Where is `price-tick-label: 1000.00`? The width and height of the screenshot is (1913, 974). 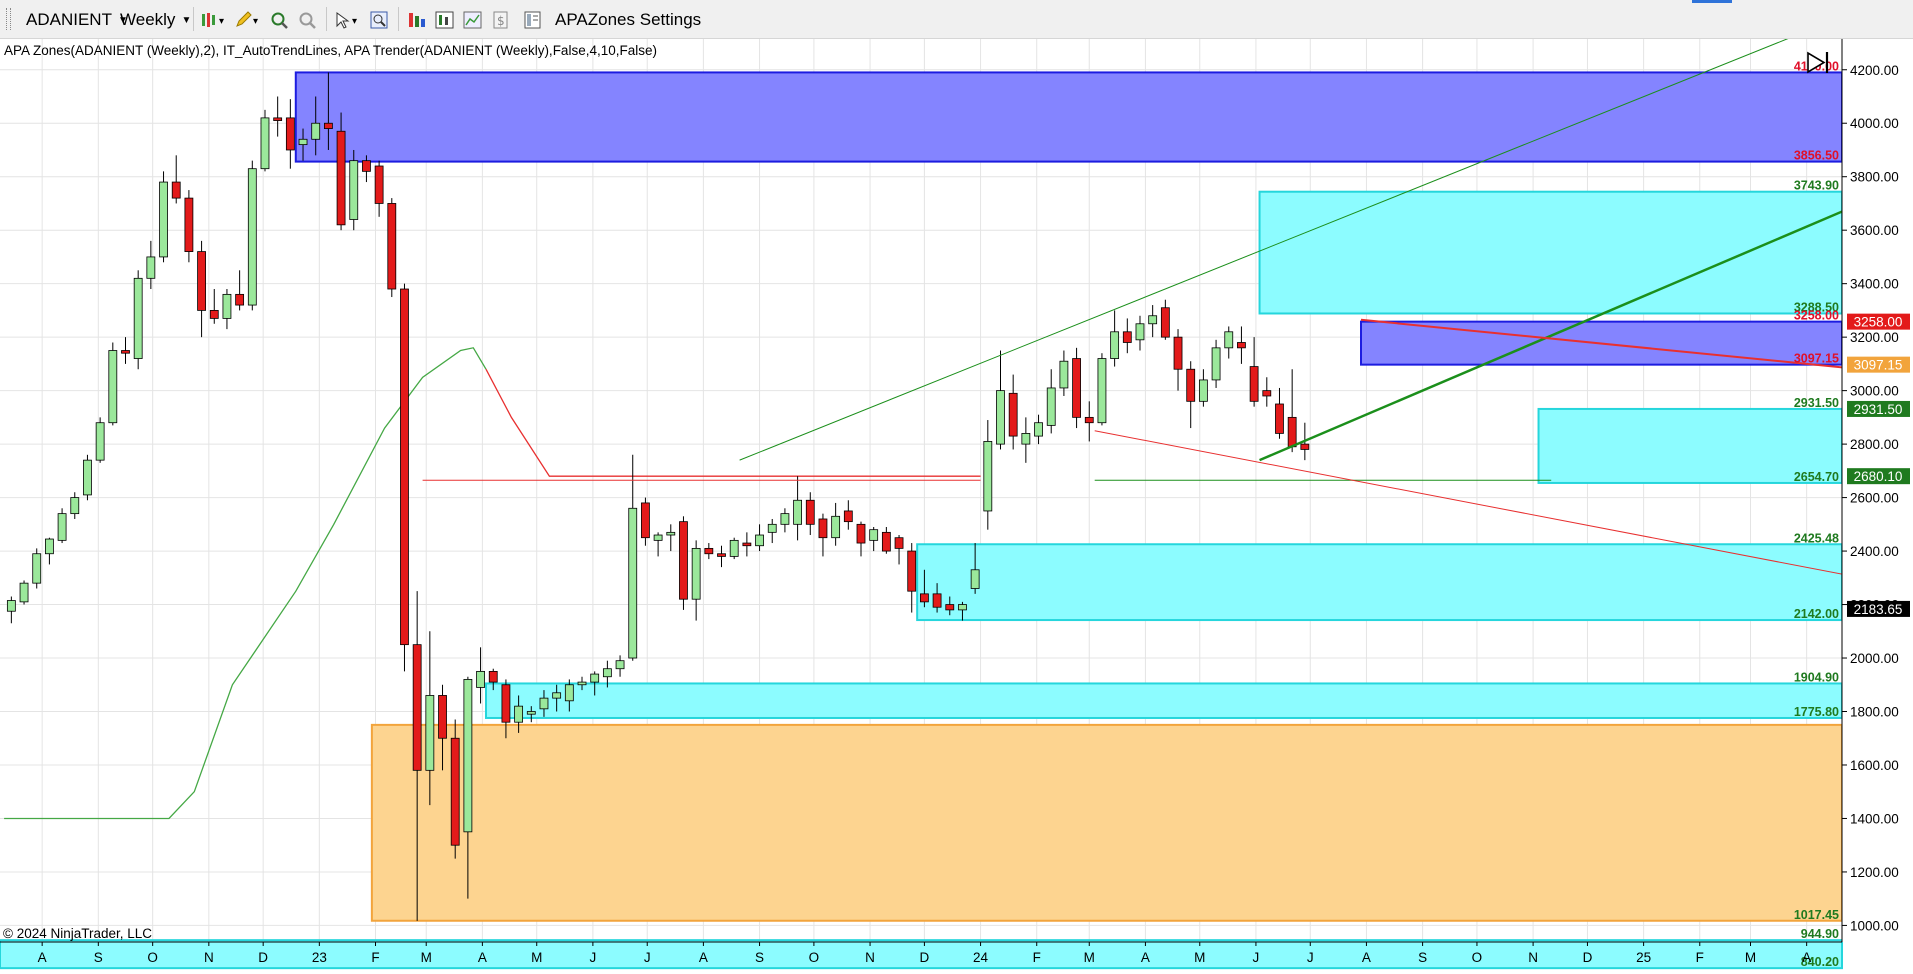 price-tick-label: 1000.00 is located at coordinates (1874, 925).